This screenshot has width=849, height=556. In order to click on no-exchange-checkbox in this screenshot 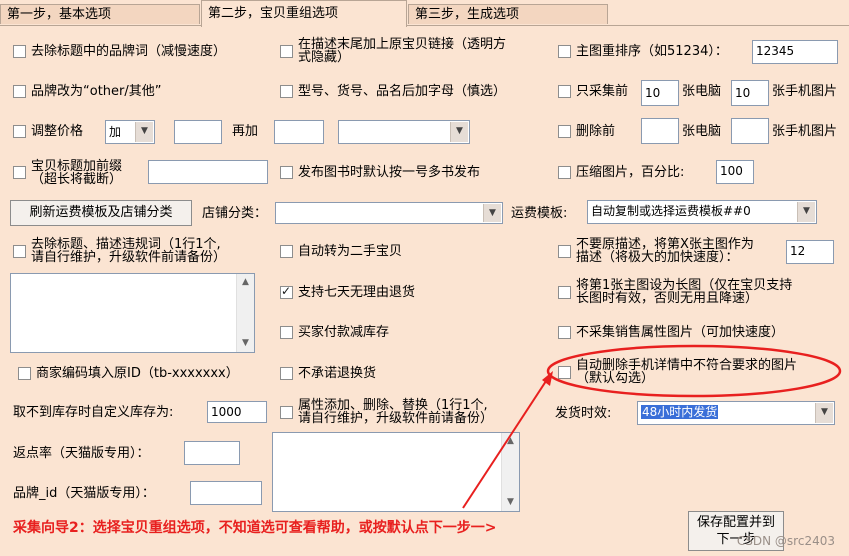, I will do `click(286, 373)`.